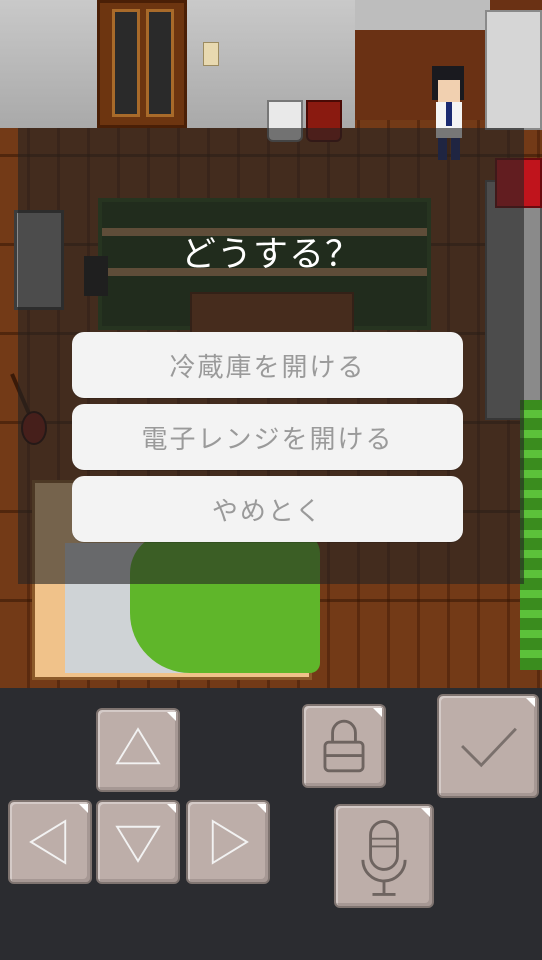  What do you see at coordinates (211, 54) in the screenshot?
I see `light-switch` at bounding box center [211, 54].